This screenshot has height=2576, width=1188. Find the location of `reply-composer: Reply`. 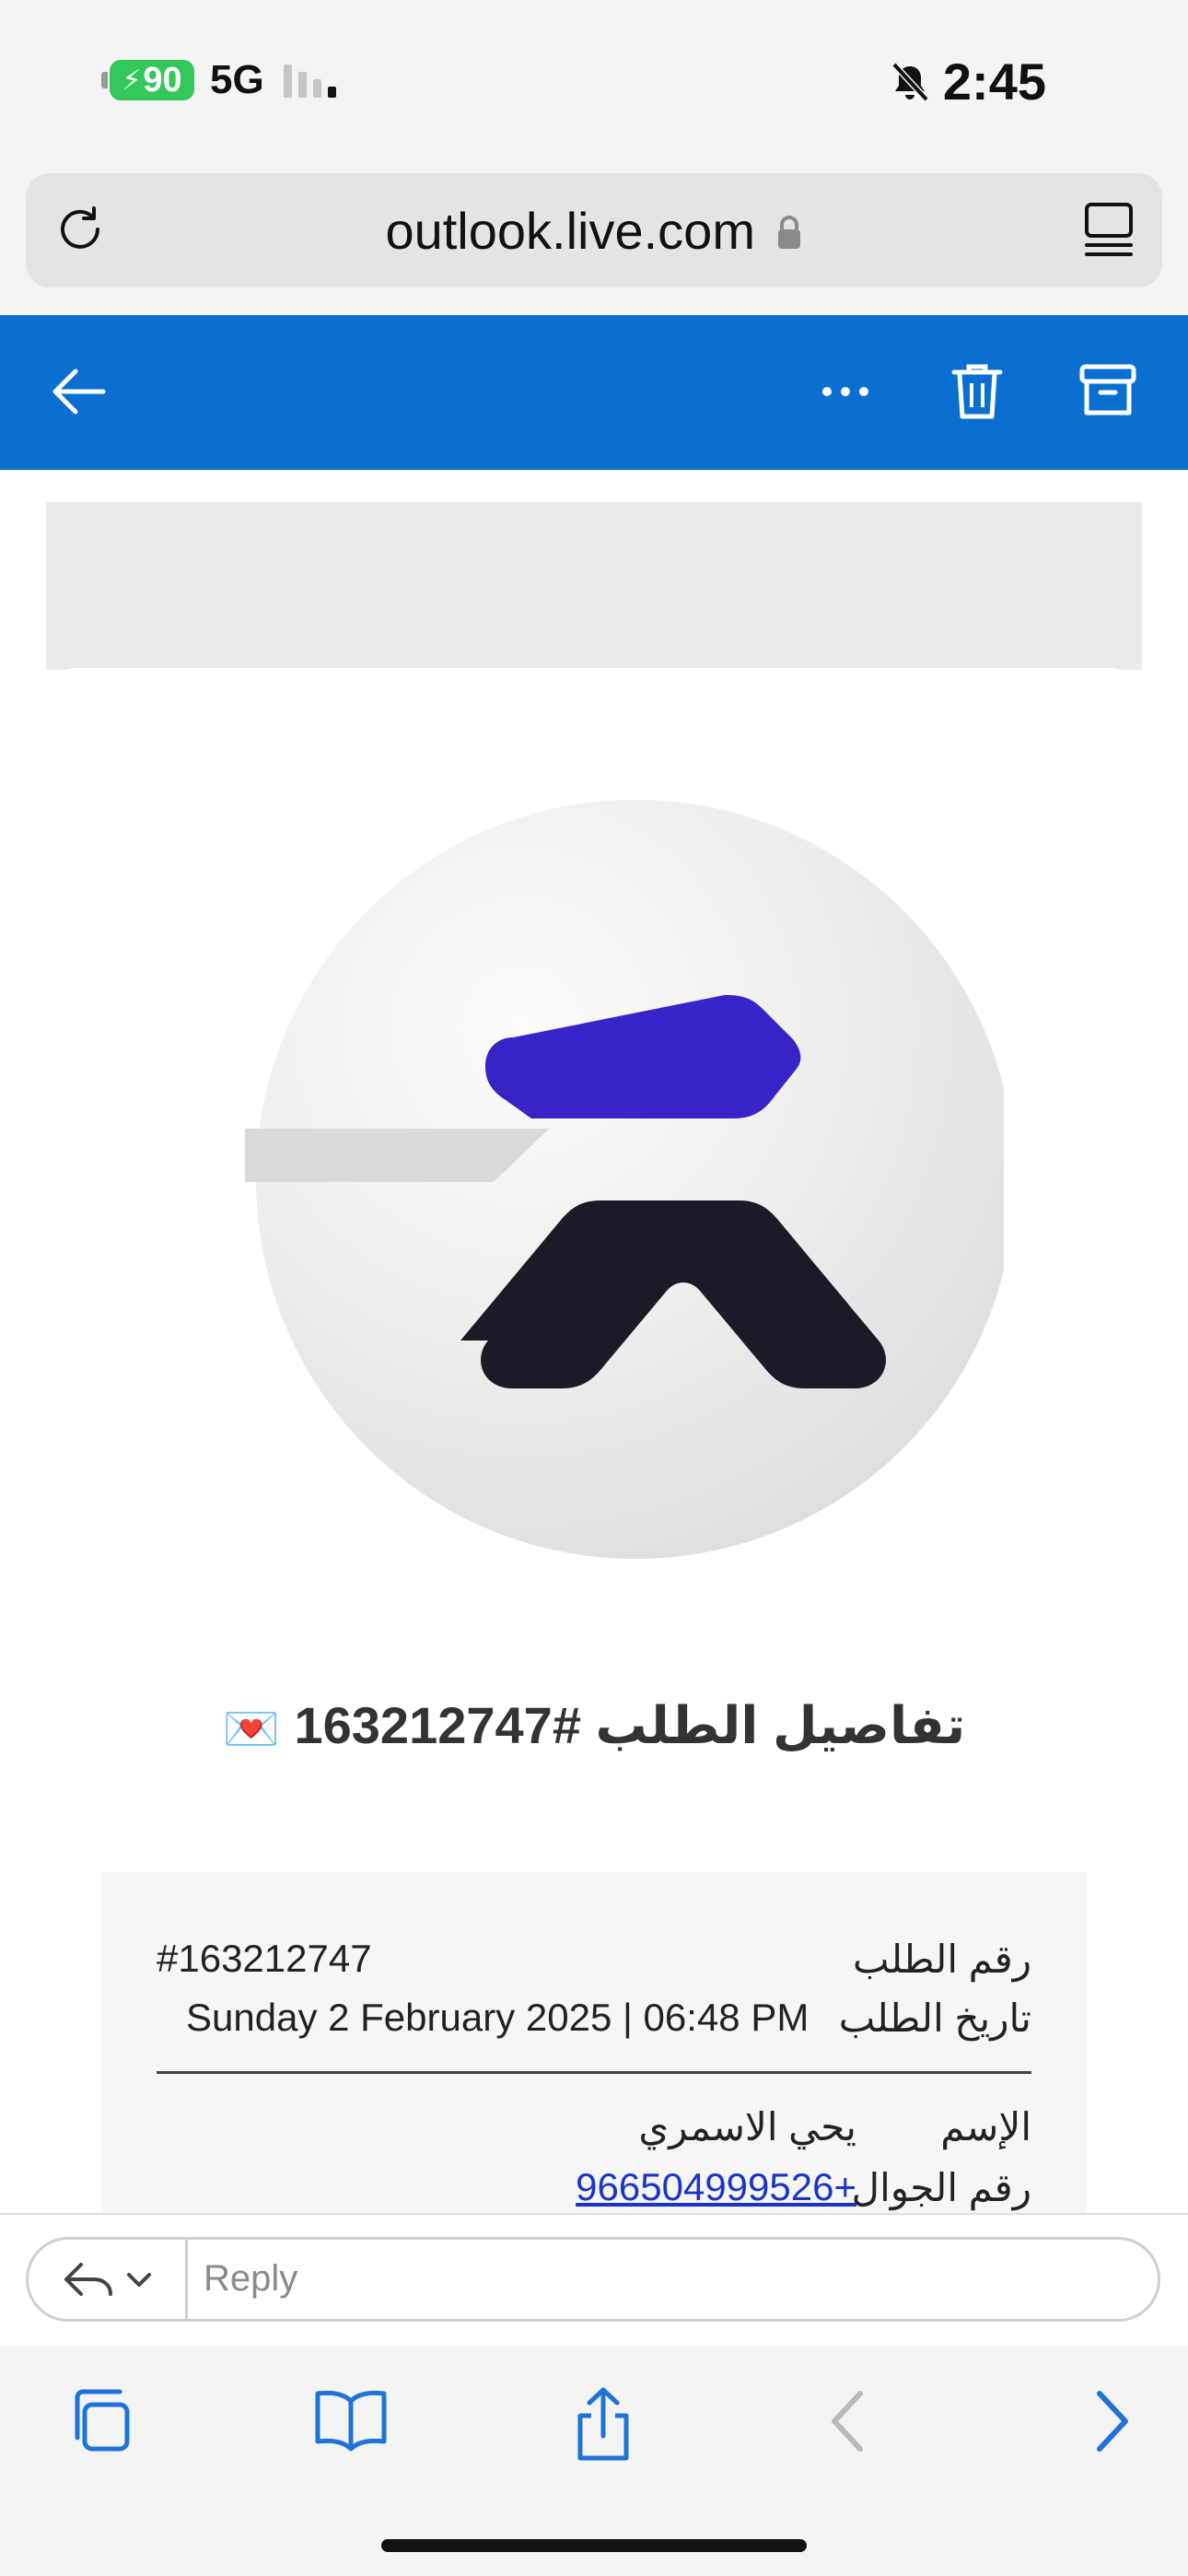

reply-composer: Reply is located at coordinates (593, 2279).